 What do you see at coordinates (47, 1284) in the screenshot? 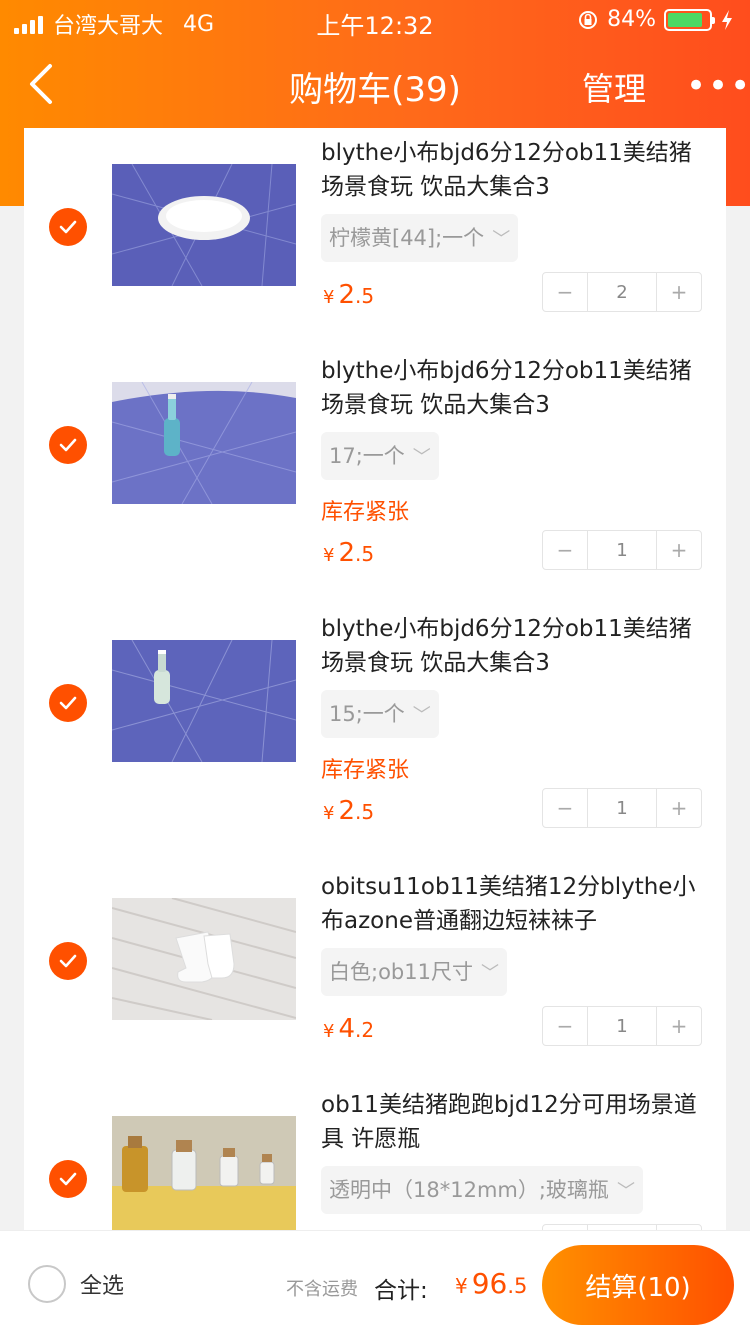
I see `select-all-checkbox` at bounding box center [47, 1284].